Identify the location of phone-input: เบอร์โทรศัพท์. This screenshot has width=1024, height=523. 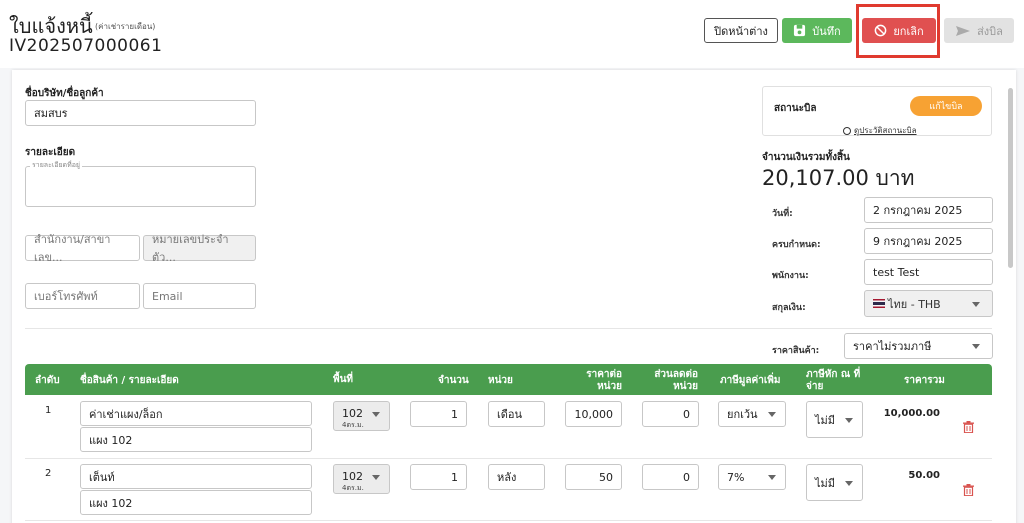
(82, 296).